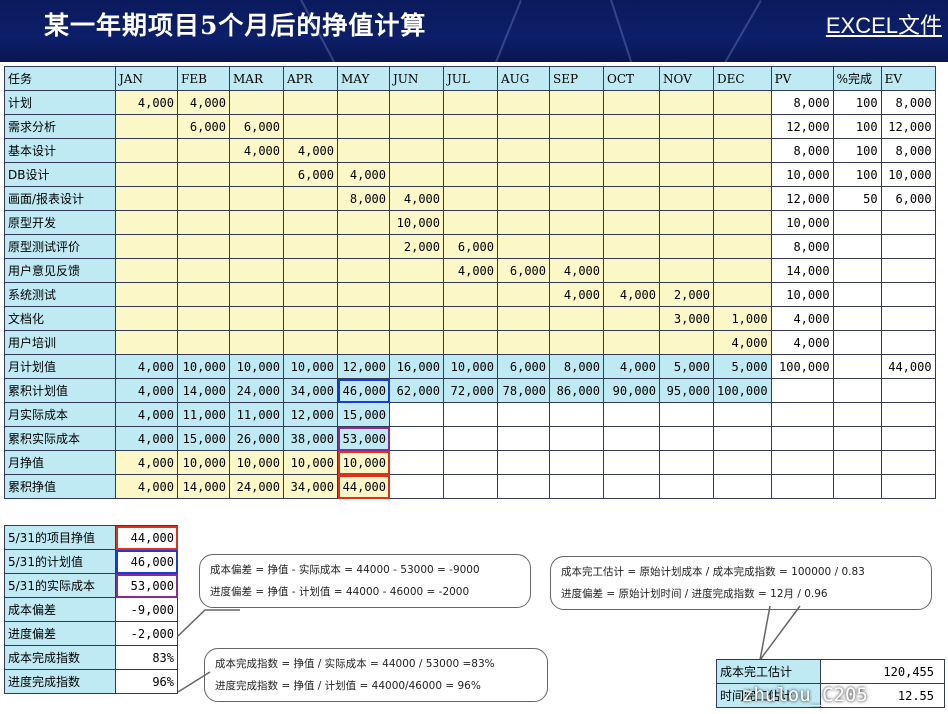  Describe the element at coordinates (686, 318) in the screenshot. I see `month-cell: 3,000` at that location.